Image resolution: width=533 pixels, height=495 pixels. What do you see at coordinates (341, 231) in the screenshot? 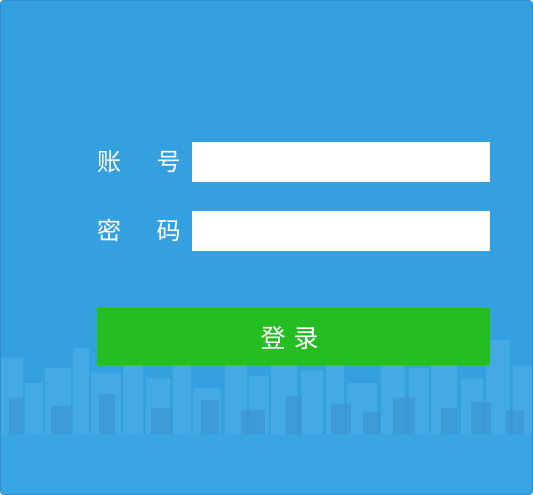
I see `password-input` at bounding box center [341, 231].